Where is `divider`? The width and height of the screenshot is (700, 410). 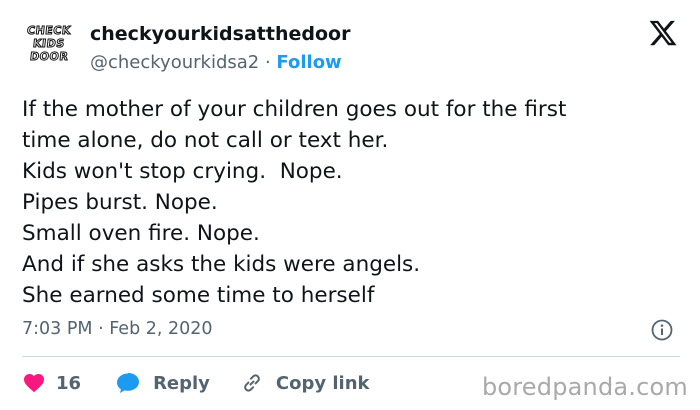
divider is located at coordinates (351, 356).